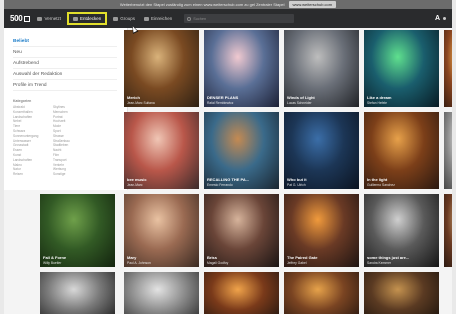  Describe the element at coordinates (162, 18) in the screenshot. I see `nav-label: Einreichen` at that location.